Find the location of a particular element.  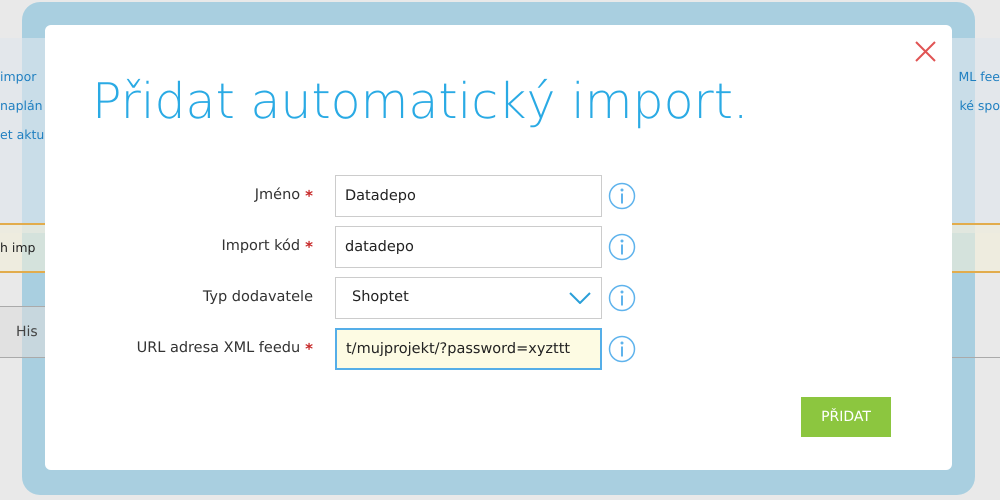

field-label: Import kód is located at coordinates (260, 246).